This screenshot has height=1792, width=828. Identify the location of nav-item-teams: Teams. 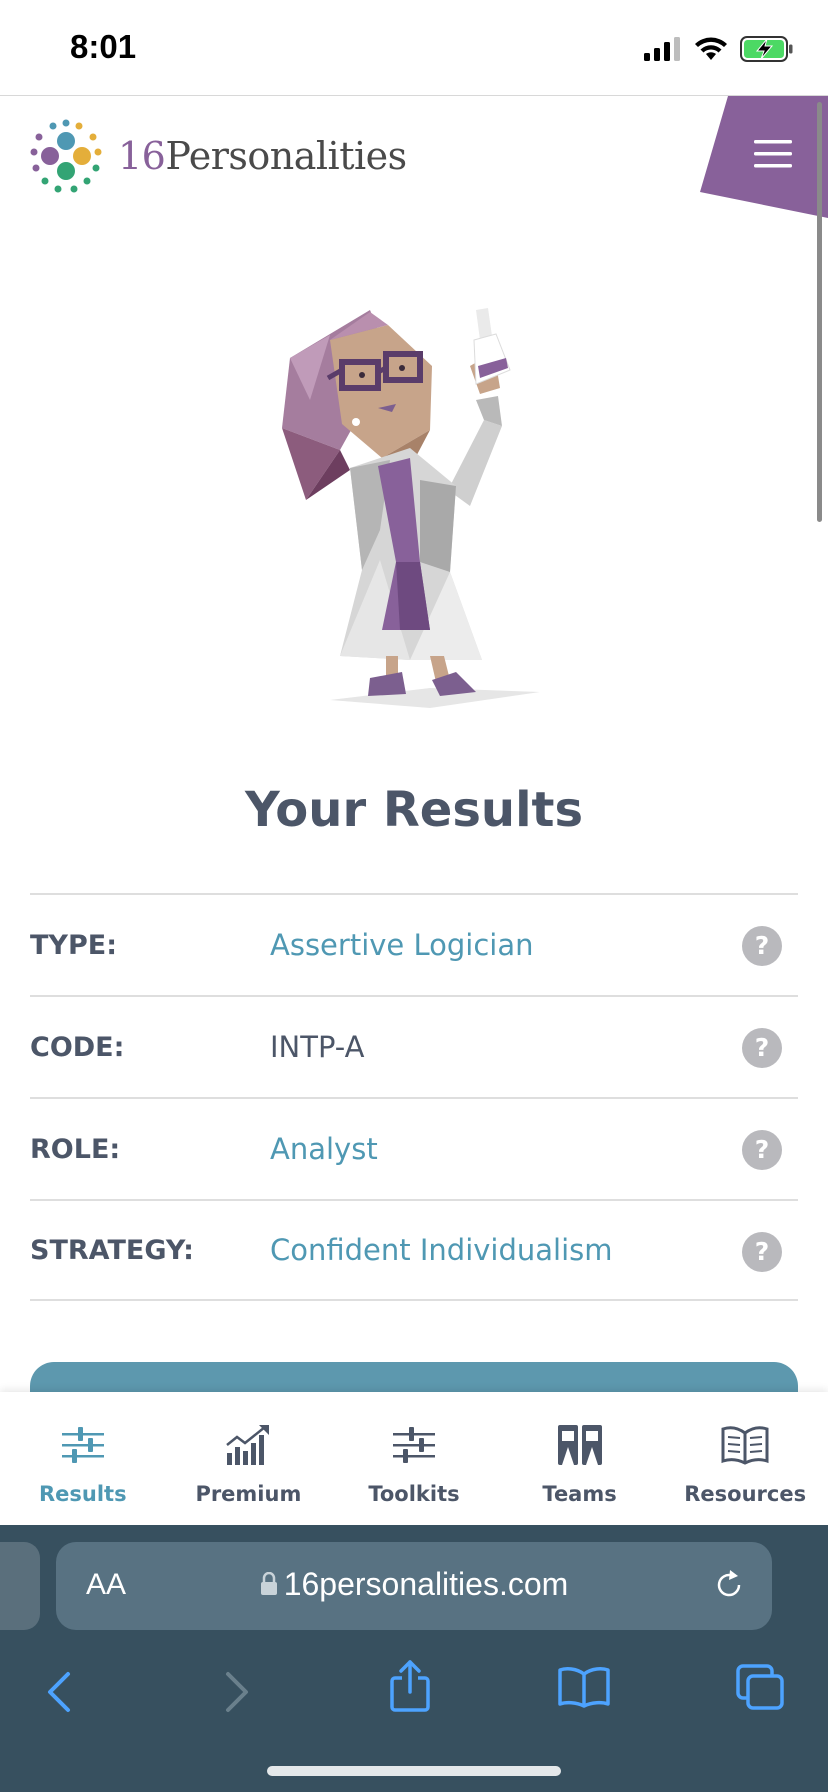
(580, 1458).